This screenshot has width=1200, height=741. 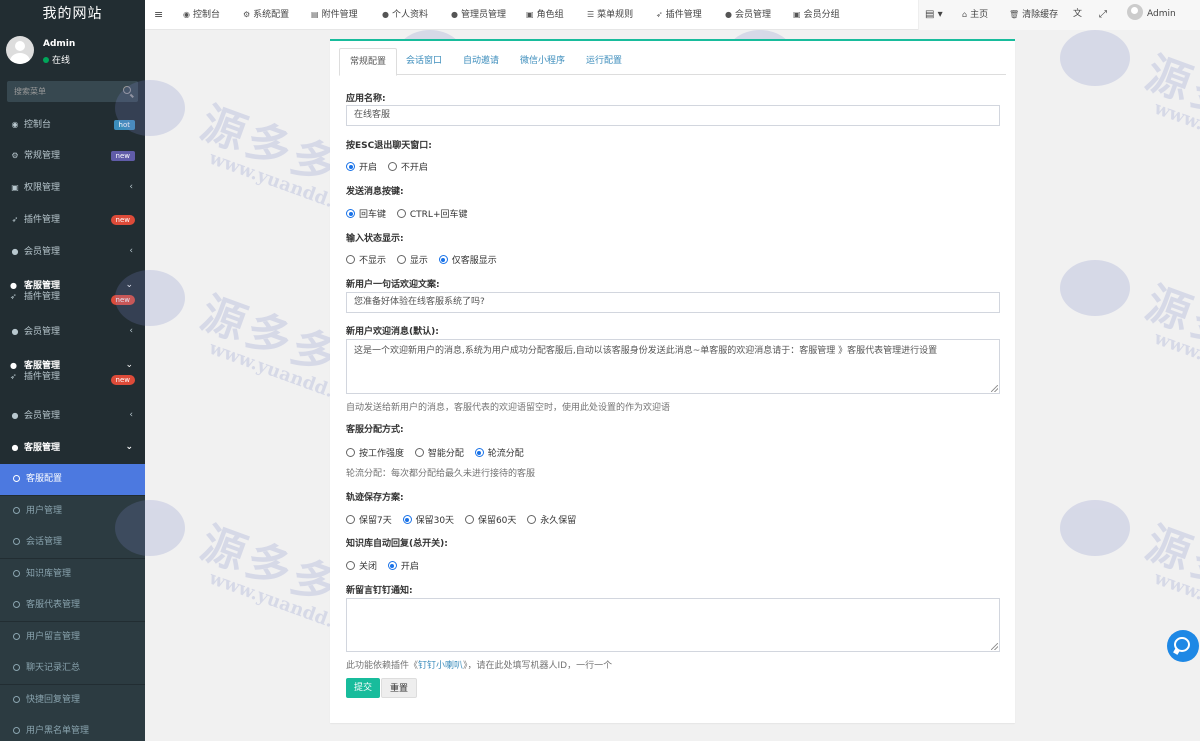 What do you see at coordinates (392, 332) in the screenshot?
I see `welcome-msg-label: 新用户欢迎消息(默认):` at bounding box center [392, 332].